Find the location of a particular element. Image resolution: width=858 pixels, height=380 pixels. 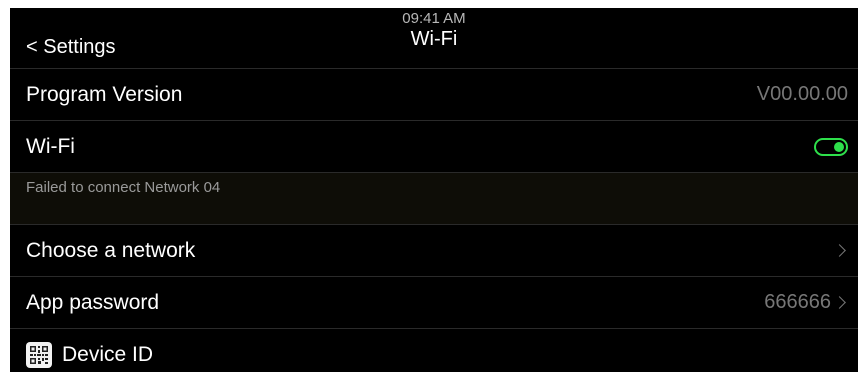

page-title: Wi-Fi is located at coordinates (434, 39).